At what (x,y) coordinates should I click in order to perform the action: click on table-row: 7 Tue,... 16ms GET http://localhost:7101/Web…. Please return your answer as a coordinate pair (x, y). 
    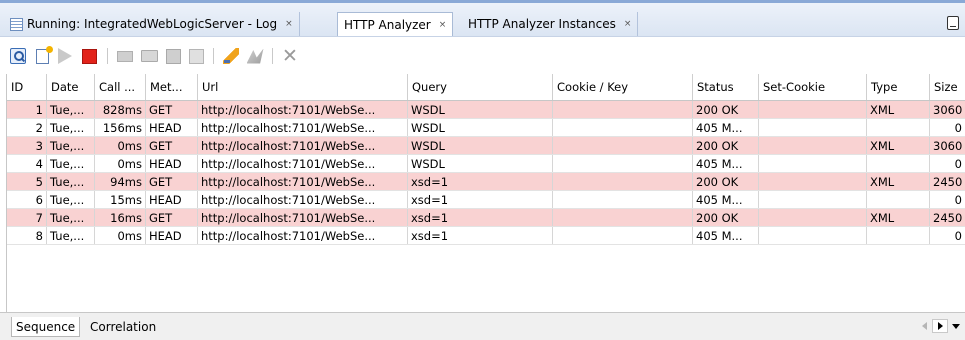
    Looking at the image, I should click on (486, 218).